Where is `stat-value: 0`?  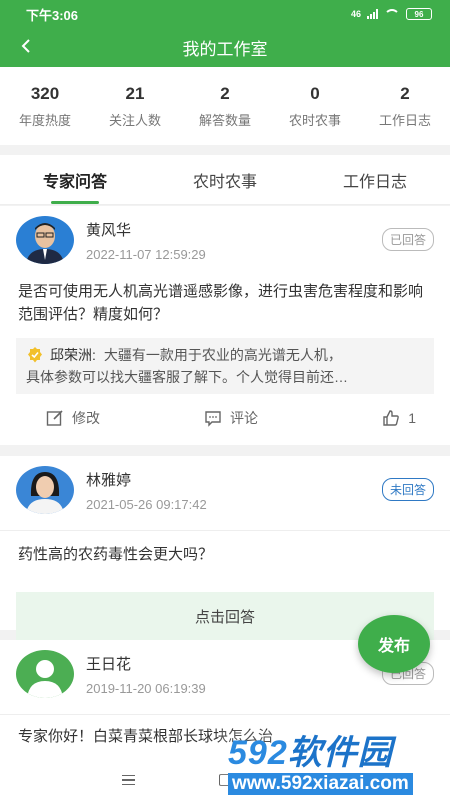
stat-value: 0 is located at coordinates (315, 93).